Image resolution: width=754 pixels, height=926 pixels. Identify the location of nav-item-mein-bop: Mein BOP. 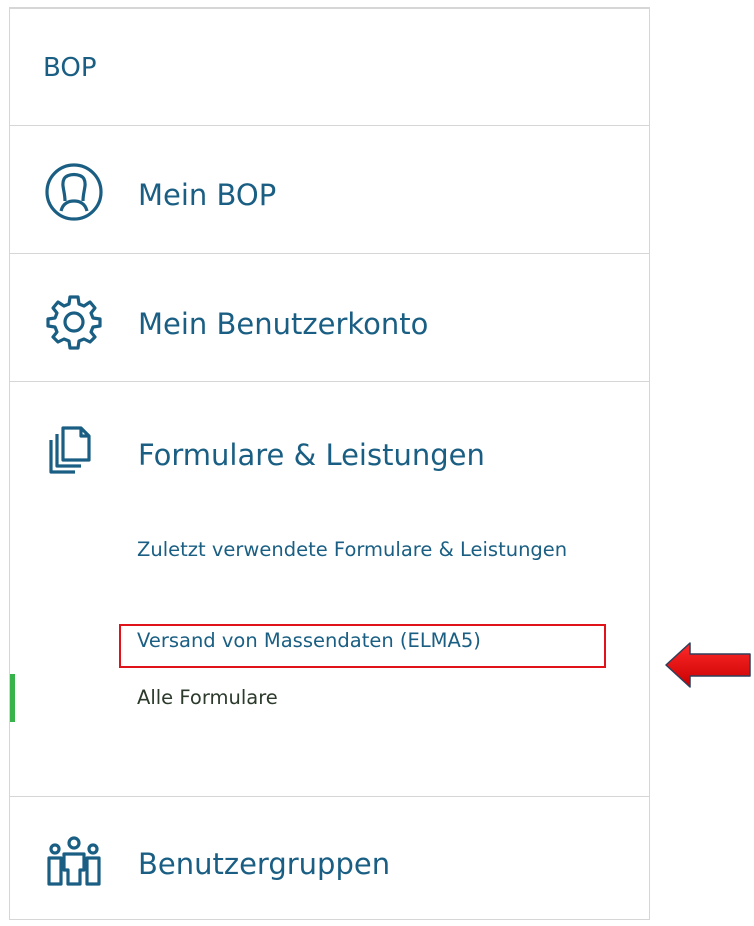
(329, 190).